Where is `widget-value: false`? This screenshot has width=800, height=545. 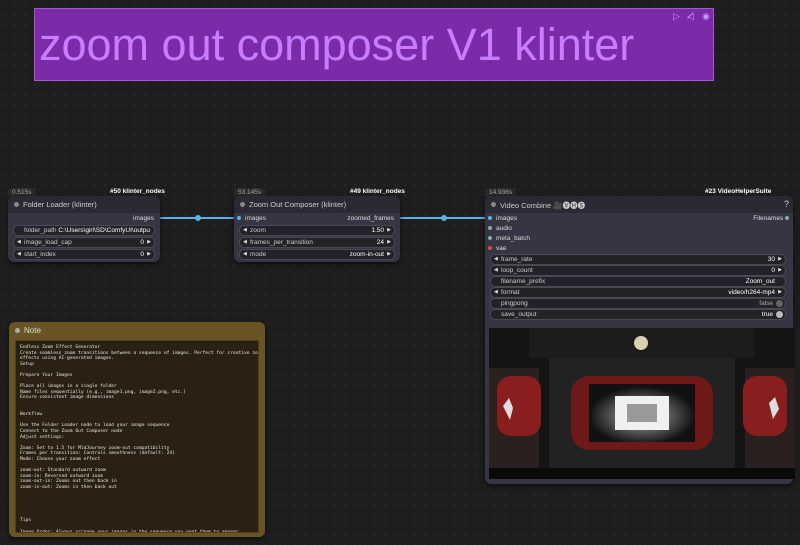
widget-value: false is located at coordinates (766, 303).